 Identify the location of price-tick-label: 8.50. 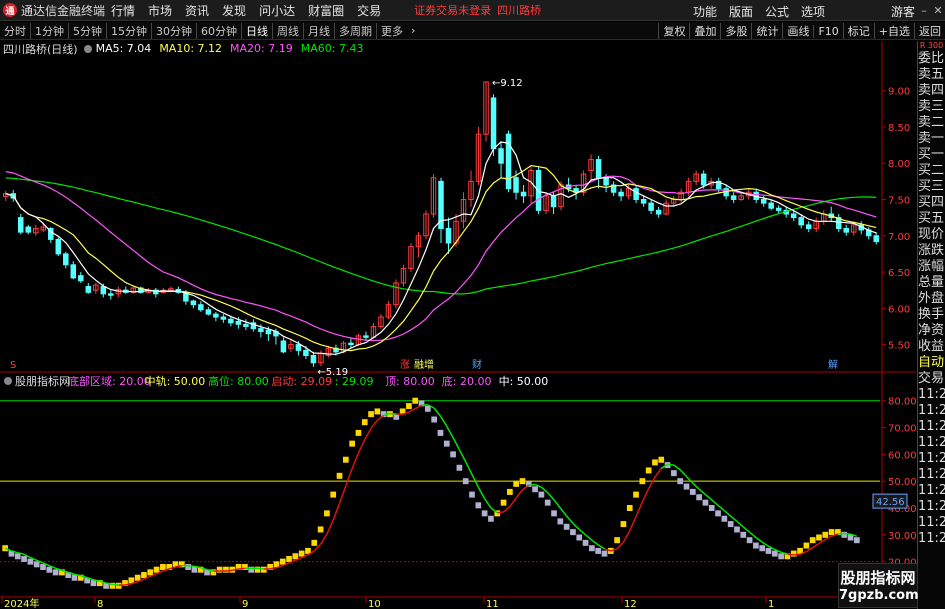
(899, 128).